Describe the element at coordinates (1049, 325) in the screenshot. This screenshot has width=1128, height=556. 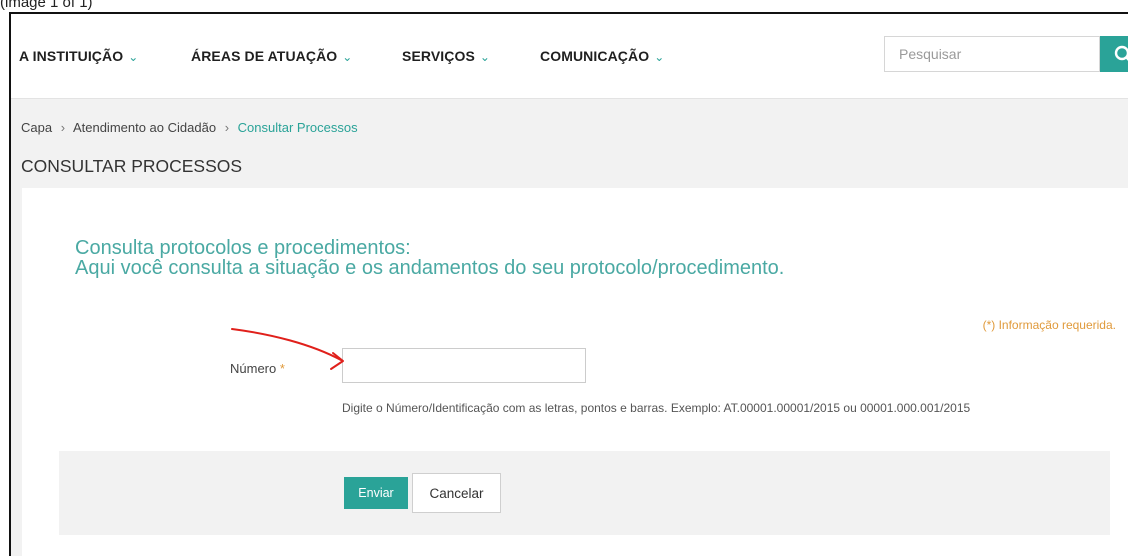
I see `required-info-note: (*) Informação requerida.` at that location.